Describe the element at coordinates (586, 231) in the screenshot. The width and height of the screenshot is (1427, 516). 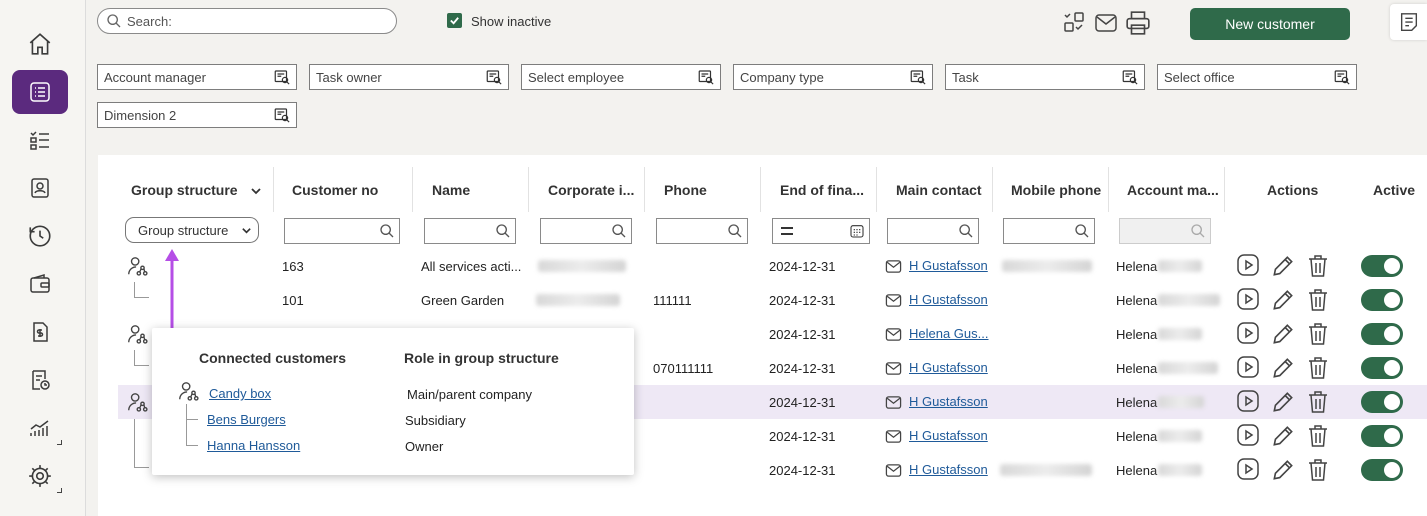
I see `filter-corporate-id-input` at that location.